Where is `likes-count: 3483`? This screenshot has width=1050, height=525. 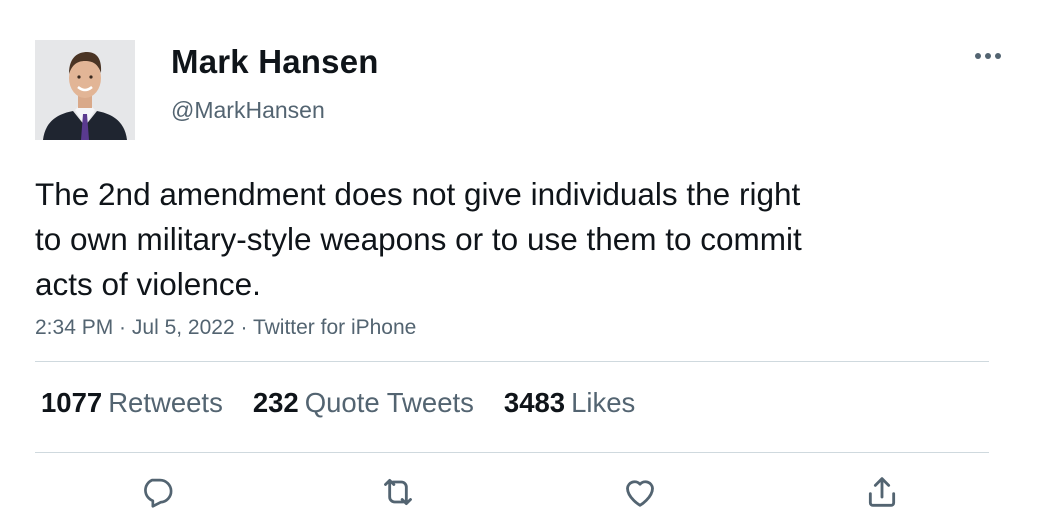 likes-count: 3483 is located at coordinates (534, 402).